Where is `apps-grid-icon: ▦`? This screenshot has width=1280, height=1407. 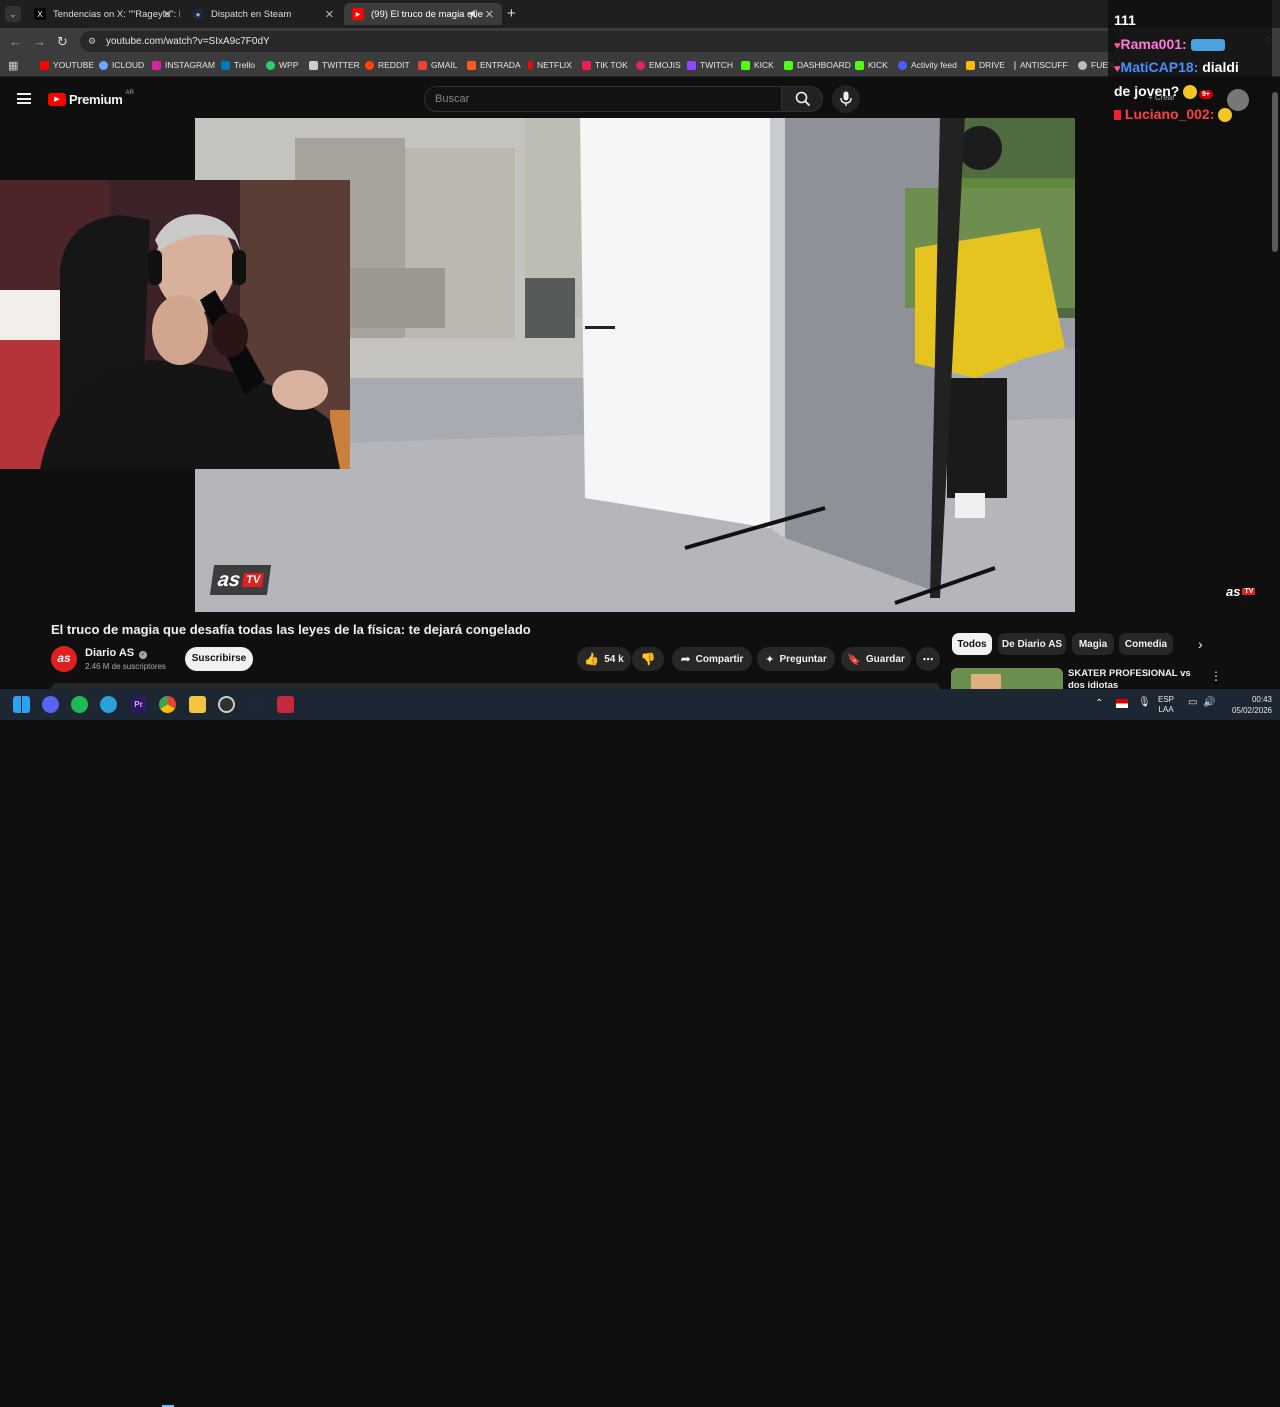 apps-grid-icon: ▦ is located at coordinates (13, 65).